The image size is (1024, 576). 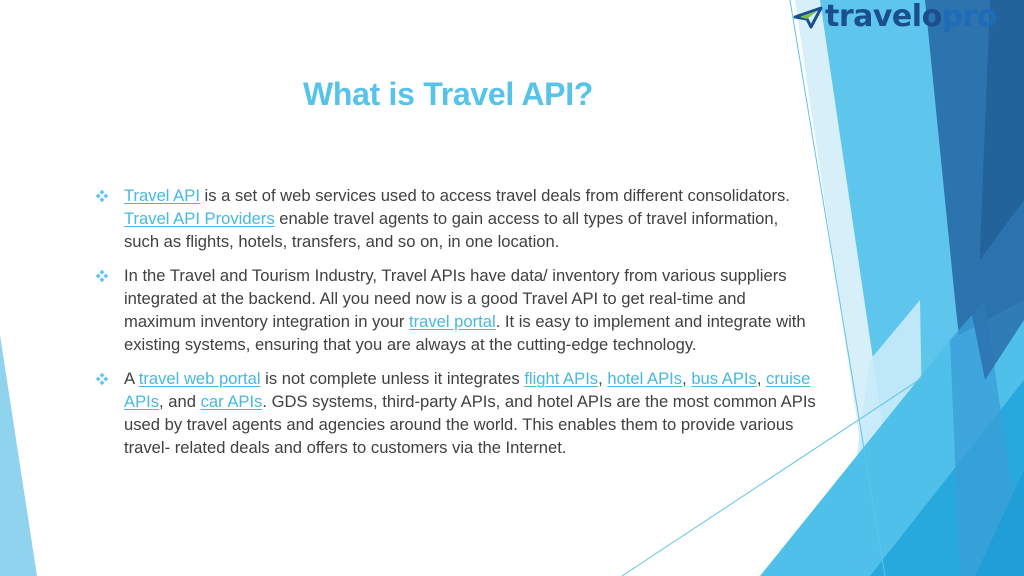 I want to click on inline-link: hotel APIs, so click(x=644, y=378).